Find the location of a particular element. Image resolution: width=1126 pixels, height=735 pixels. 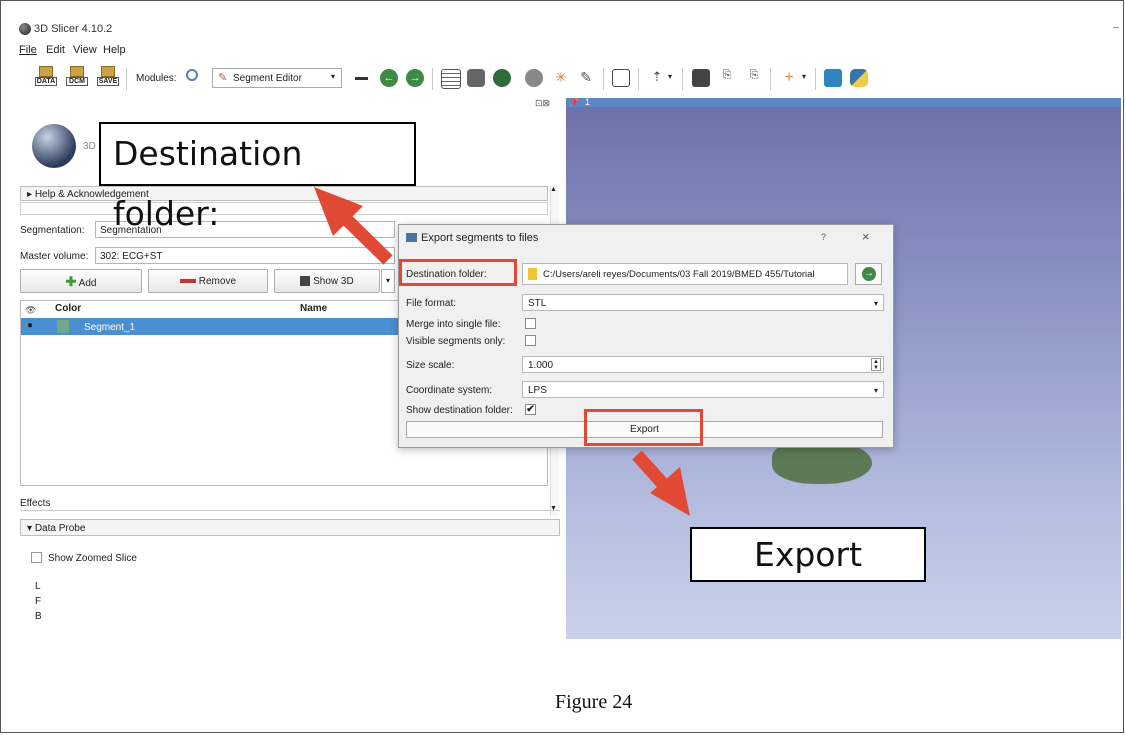

export-callout: Export is located at coordinates (808, 554).